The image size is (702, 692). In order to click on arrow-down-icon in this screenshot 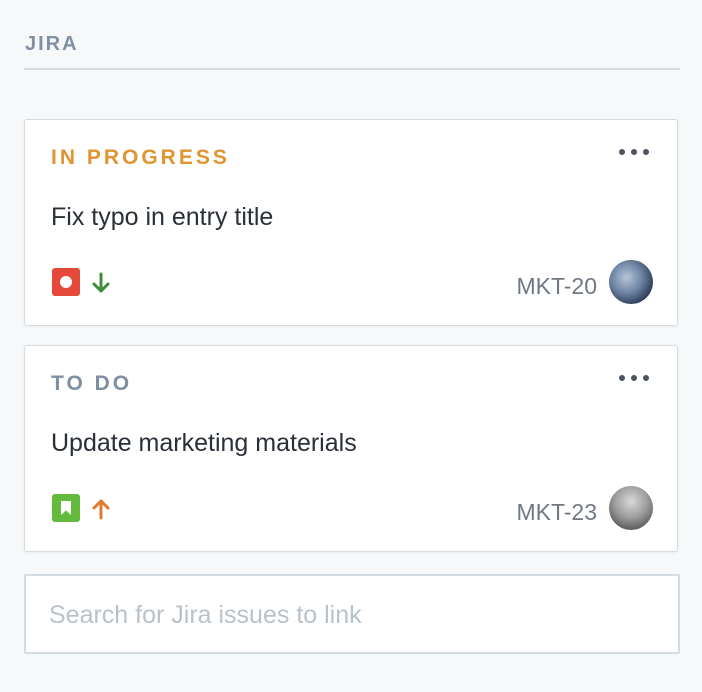, I will do `click(101, 282)`.